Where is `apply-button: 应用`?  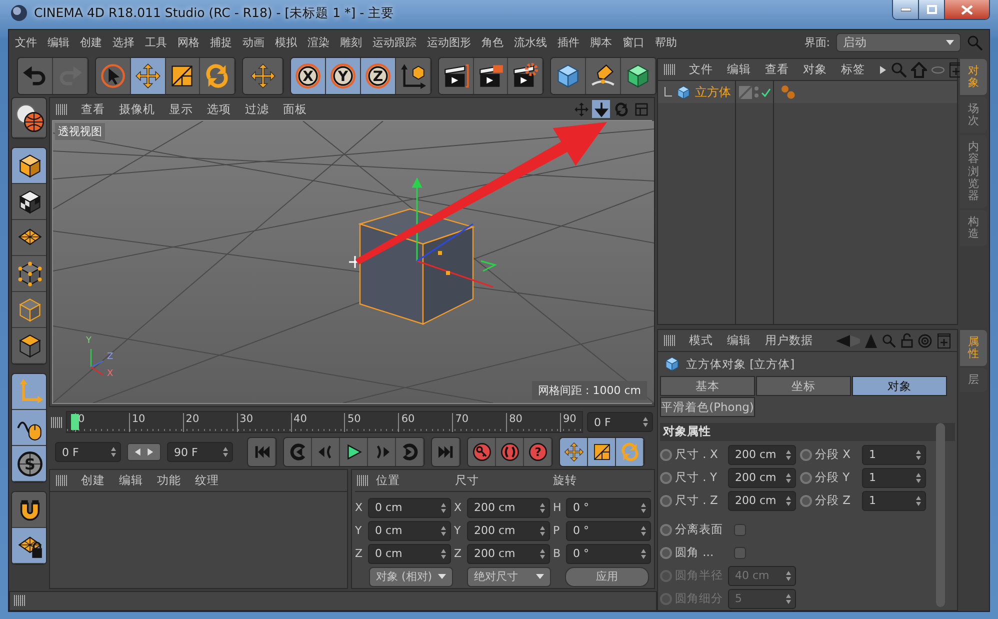 apply-button: 应用 is located at coordinates (607, 576).